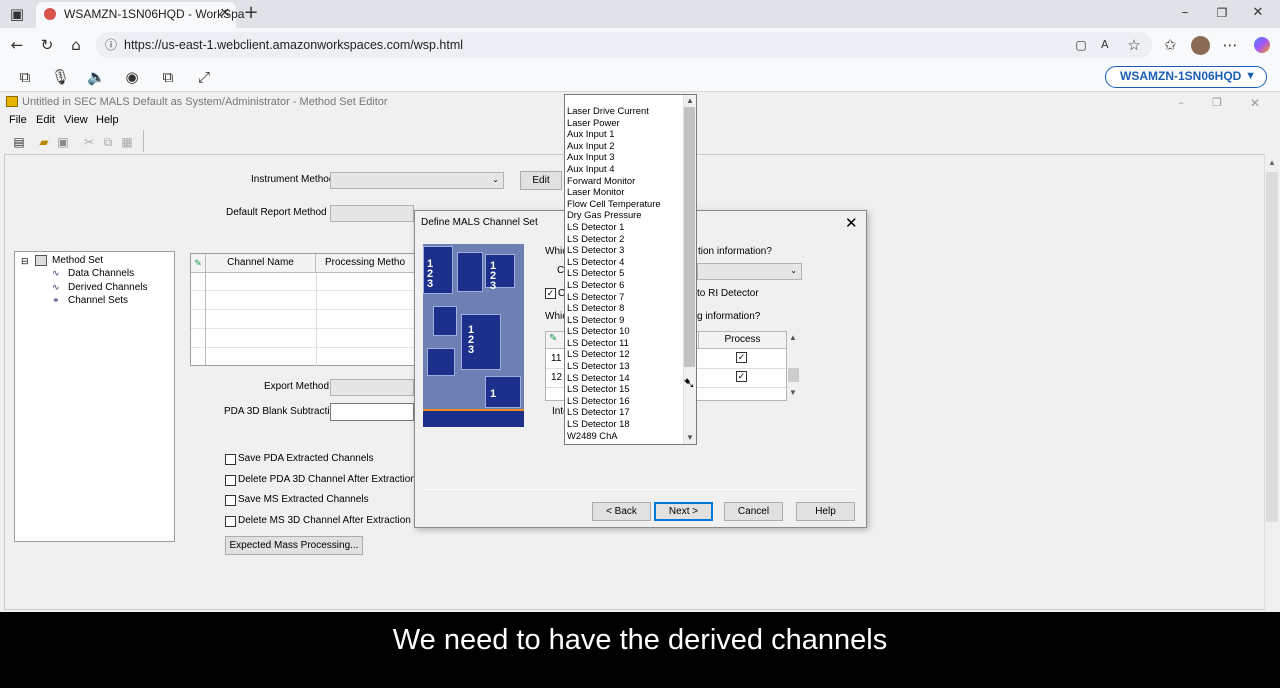  I want to click on copy-icon: ⧉, so click(108, 142).